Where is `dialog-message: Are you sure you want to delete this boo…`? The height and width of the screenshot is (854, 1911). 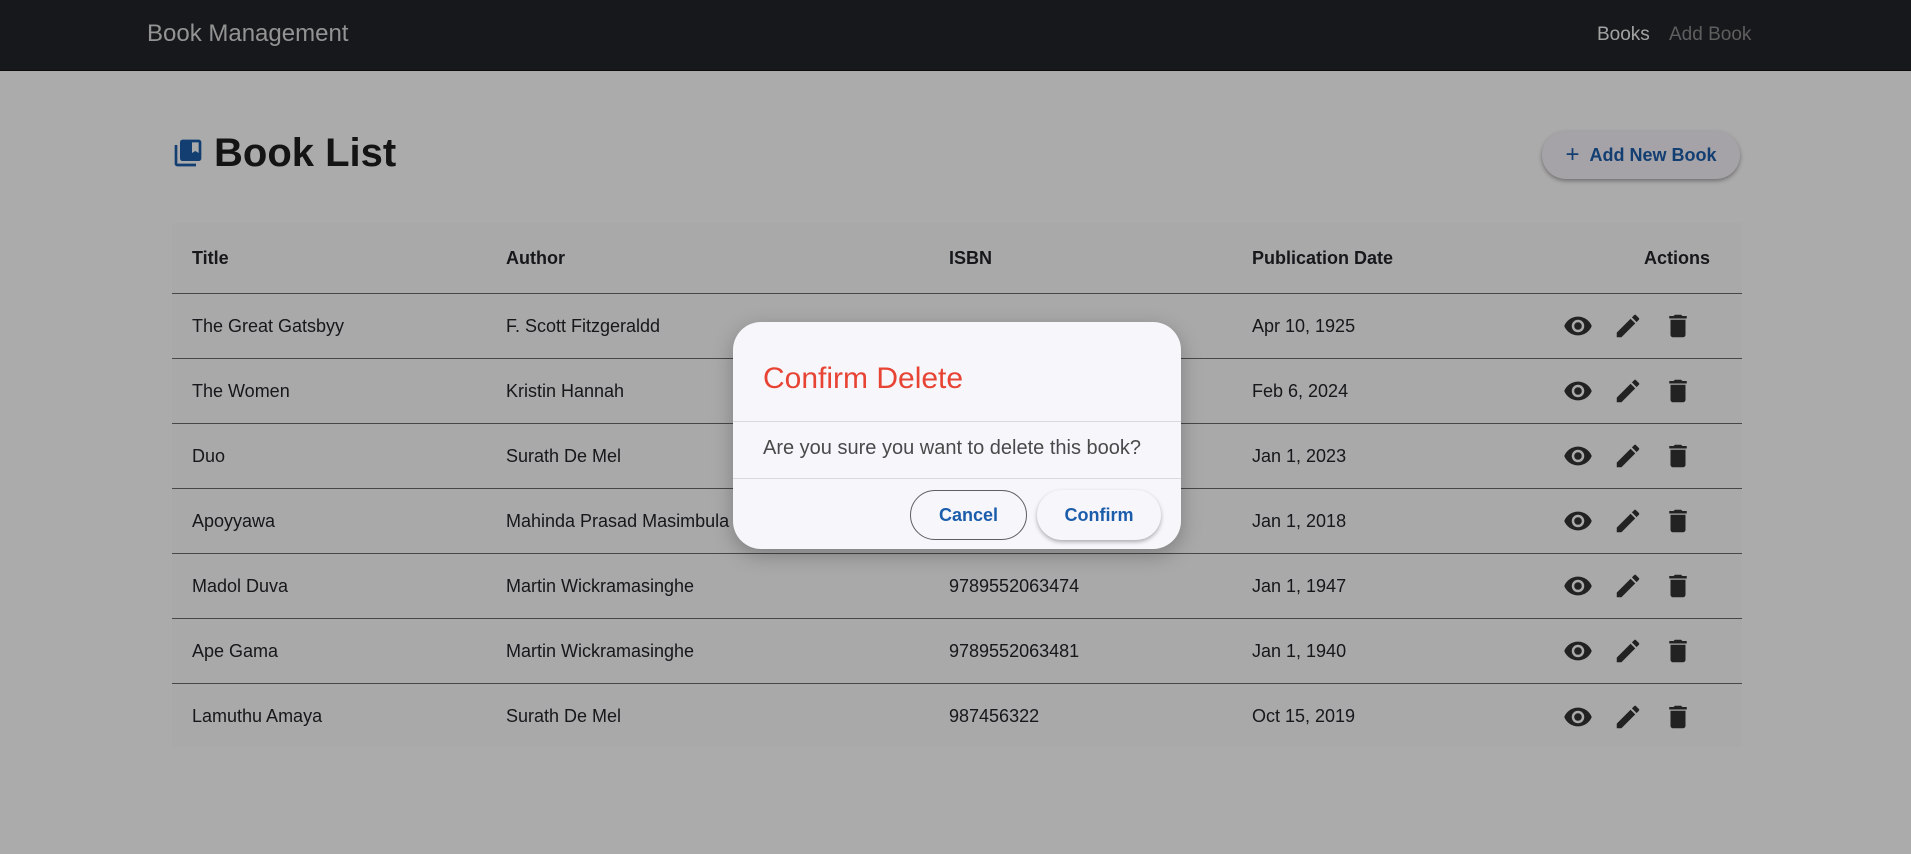
dialog-message: Are you sure you want to delete this boo… is located at coordinates (952, 448).